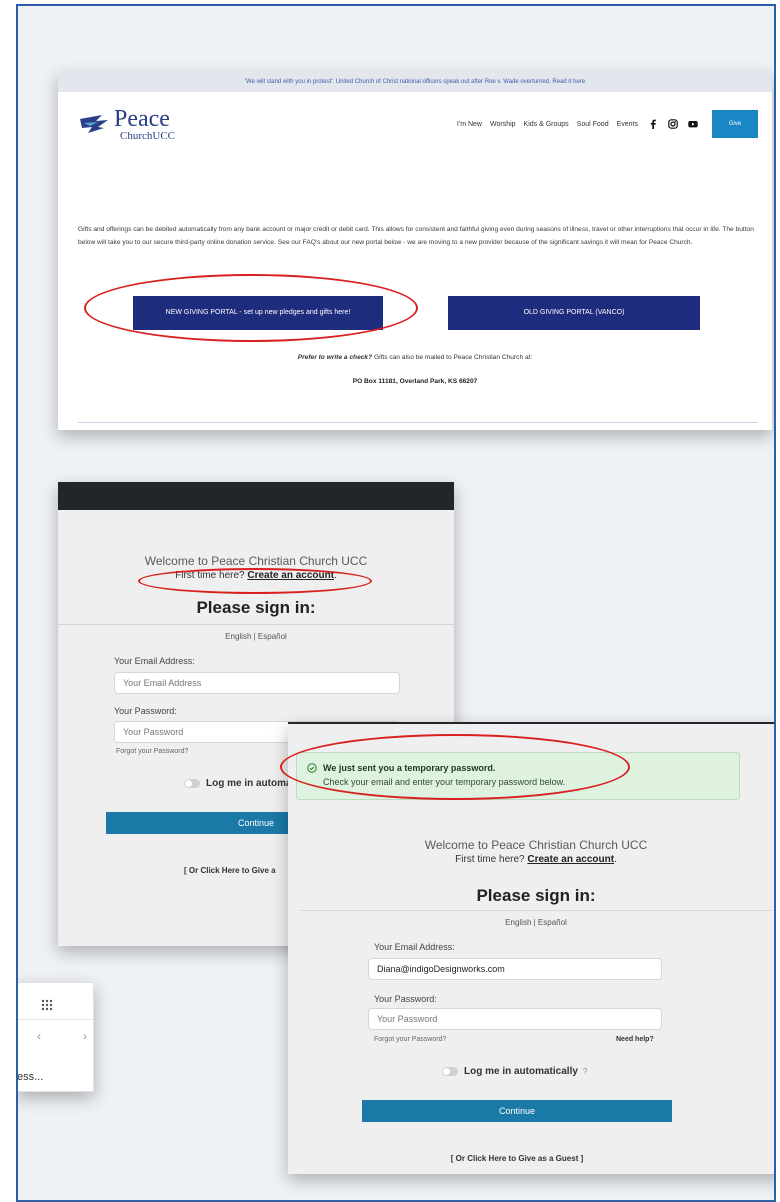  What do you see at coordinates (142, 118) in the screenshot?
I see `logo-main-text: Peace` at bounding box center [142, 118].